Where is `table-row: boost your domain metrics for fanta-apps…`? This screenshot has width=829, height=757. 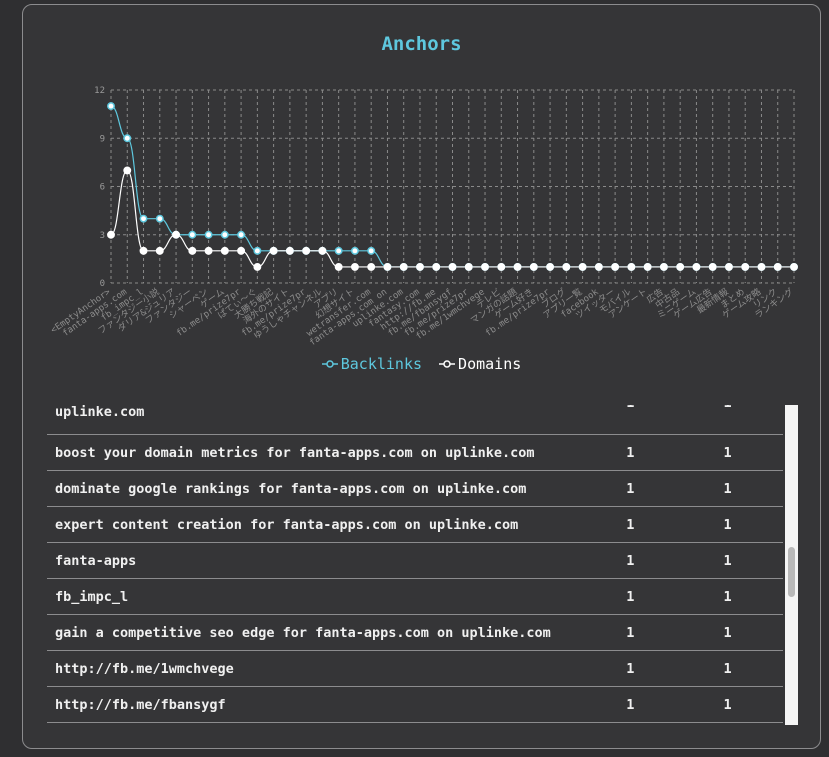
table-row: boost your domain metrics for fanta-apps… is located at coordinates (415, 453).